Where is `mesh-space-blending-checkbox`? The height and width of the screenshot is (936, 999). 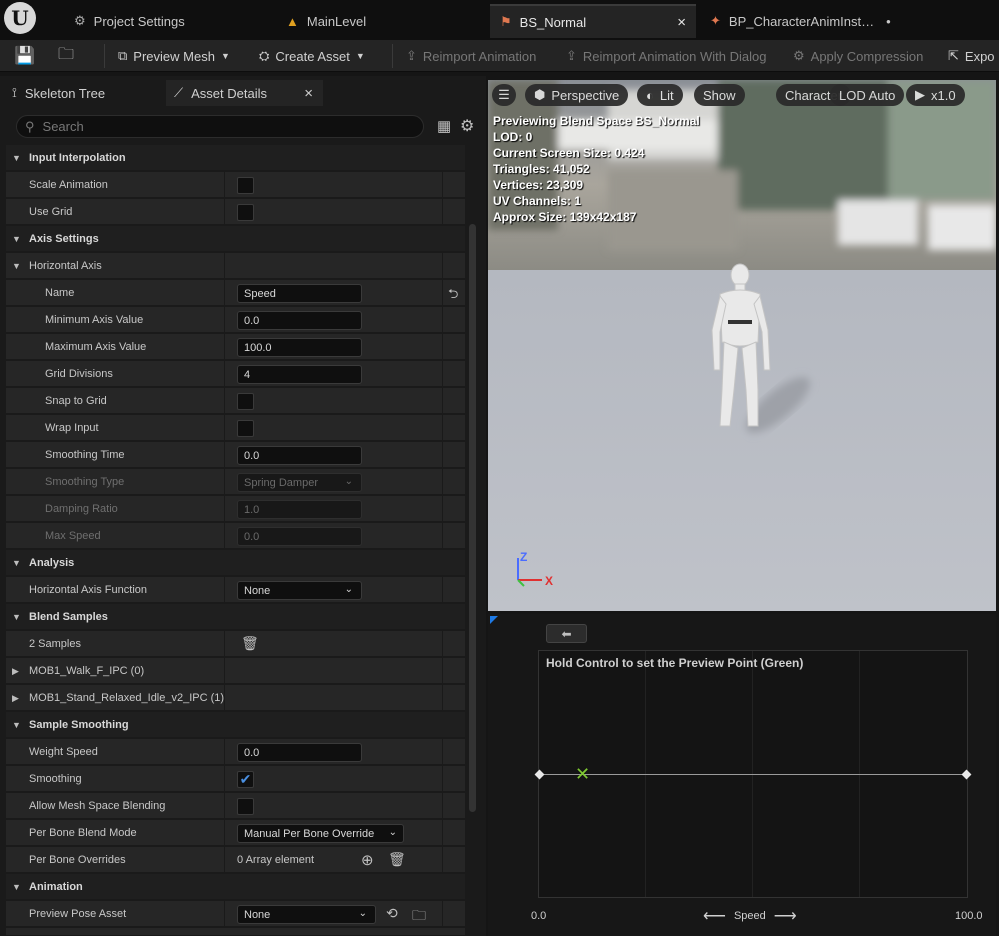 mesh-space-blending-checkbox is located at coordinates (245, 806).